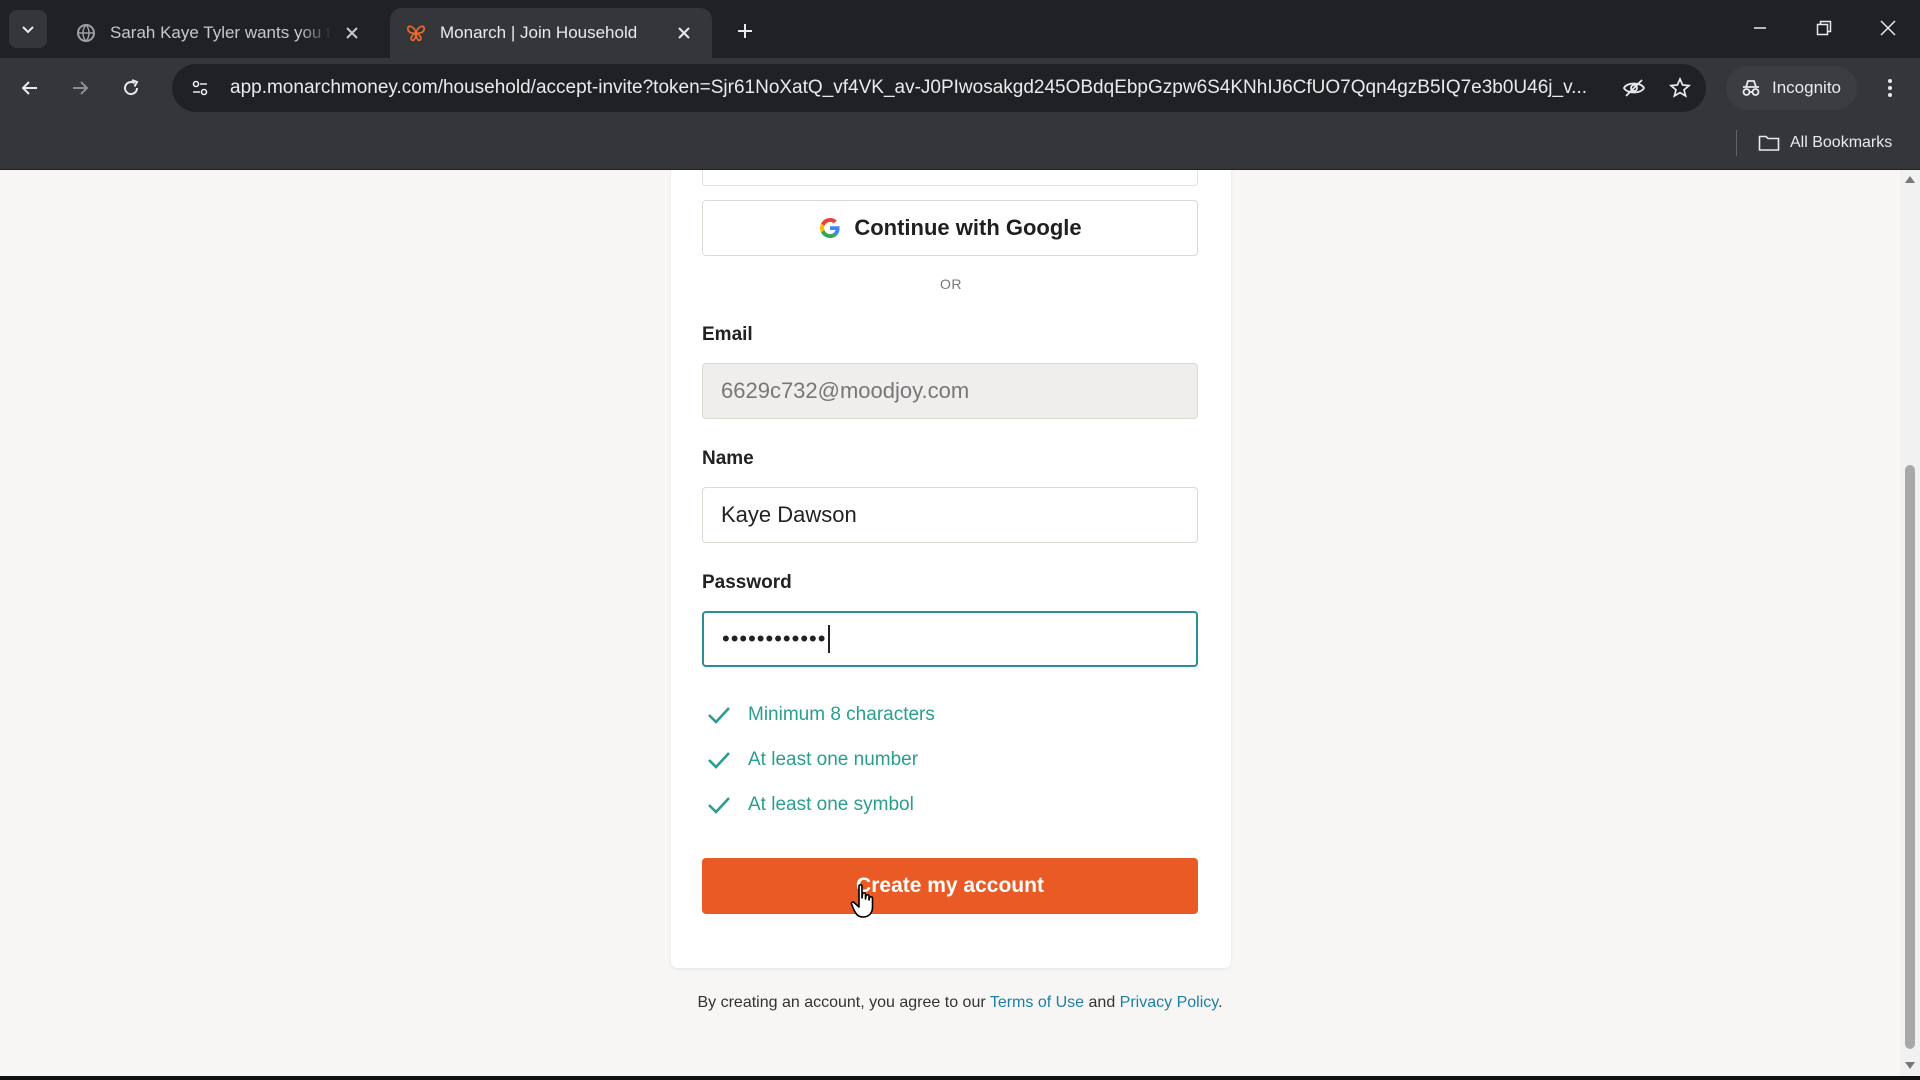  I want to click on name-field: Kaye Dawson, so click(950, 515).